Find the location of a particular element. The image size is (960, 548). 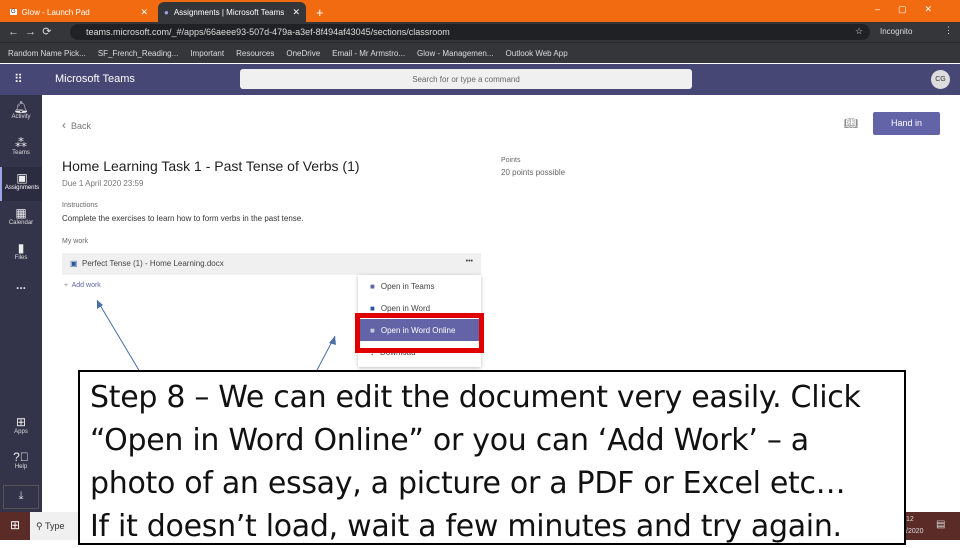

search-icon: ⚲ is located at coordinates (39, 526).